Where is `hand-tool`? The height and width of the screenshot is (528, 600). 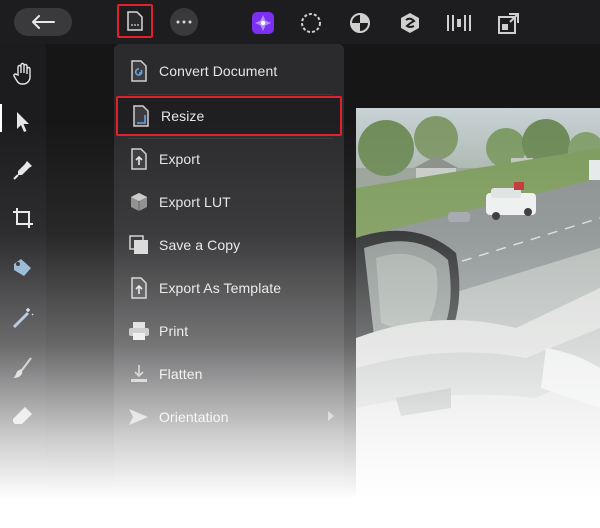 hand-tool is located at coordinates (23, 74).